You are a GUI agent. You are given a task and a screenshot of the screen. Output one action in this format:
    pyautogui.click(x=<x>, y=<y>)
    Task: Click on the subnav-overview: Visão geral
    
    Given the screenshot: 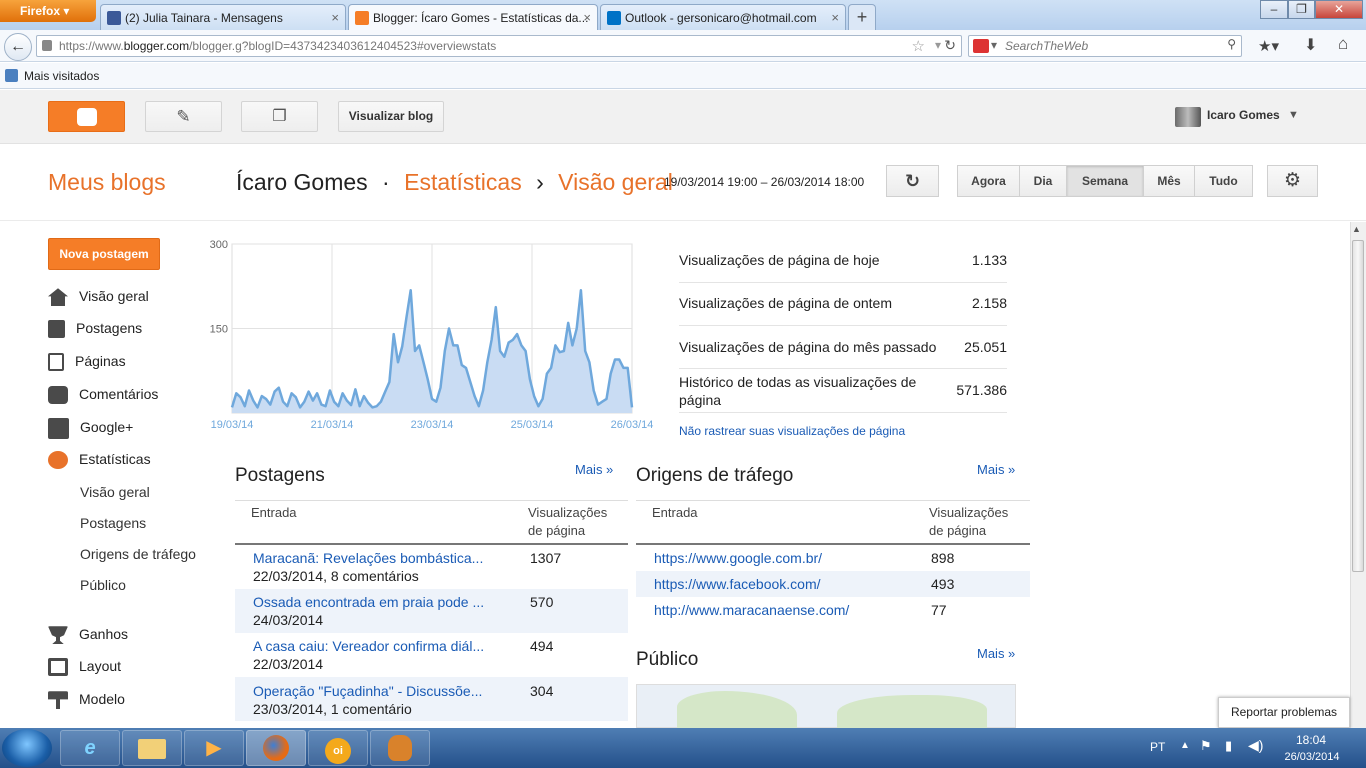 What is the action you would take?
    pyautogui.click(x=115, y=492)
    